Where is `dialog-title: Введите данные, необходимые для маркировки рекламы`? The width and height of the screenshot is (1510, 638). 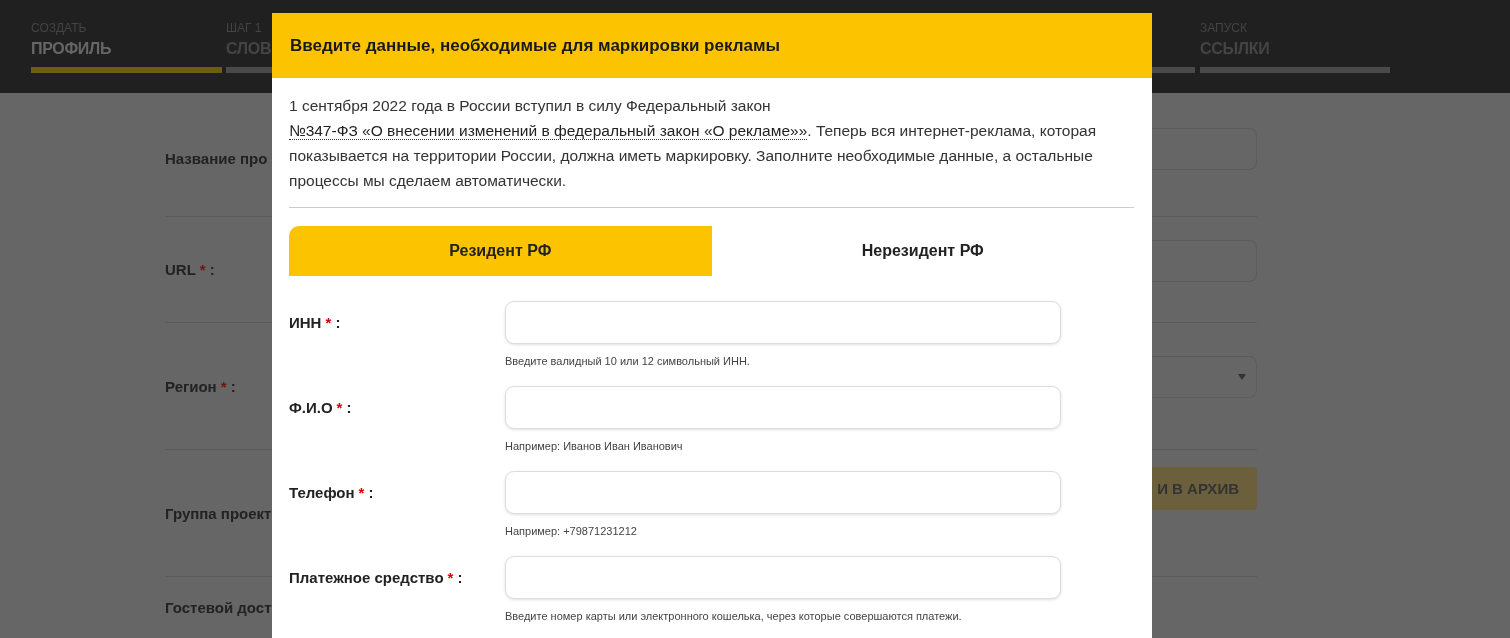
dialog-title: Введите данные, необходимые для маркировки рекламы is located at coordinates (712, 45).